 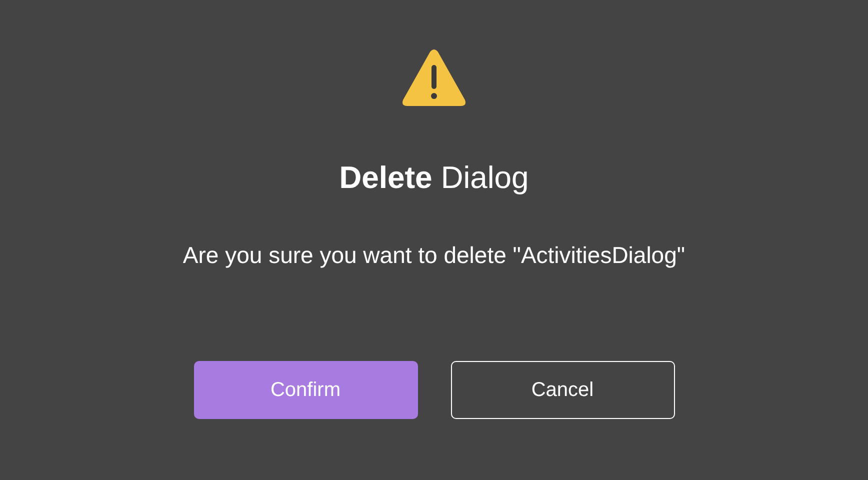 What do you see at coordinates (434, 255) in the screenshot?
I see `dialog-message: Are you sure you want to delete "ActivitiesDialog"` at bounding box center [434, 255].